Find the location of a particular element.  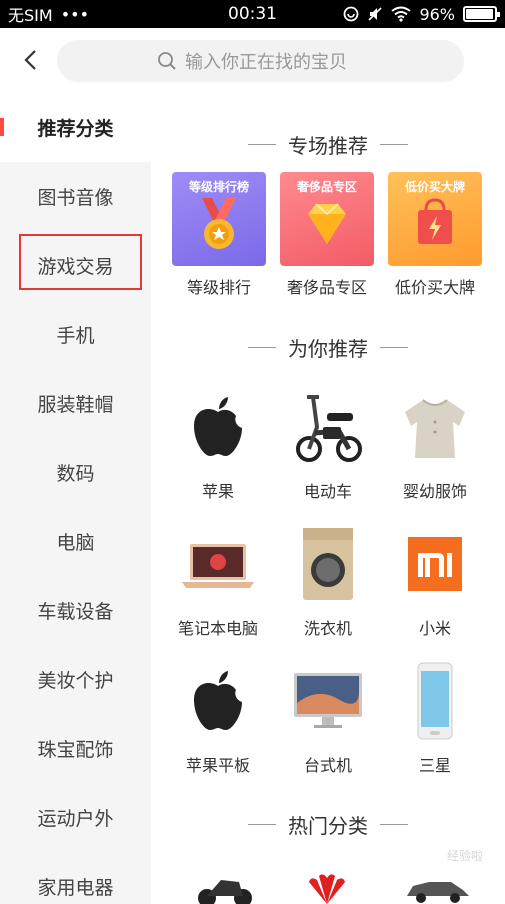

shopping-bag-icon is located at coordinates (435, 221).